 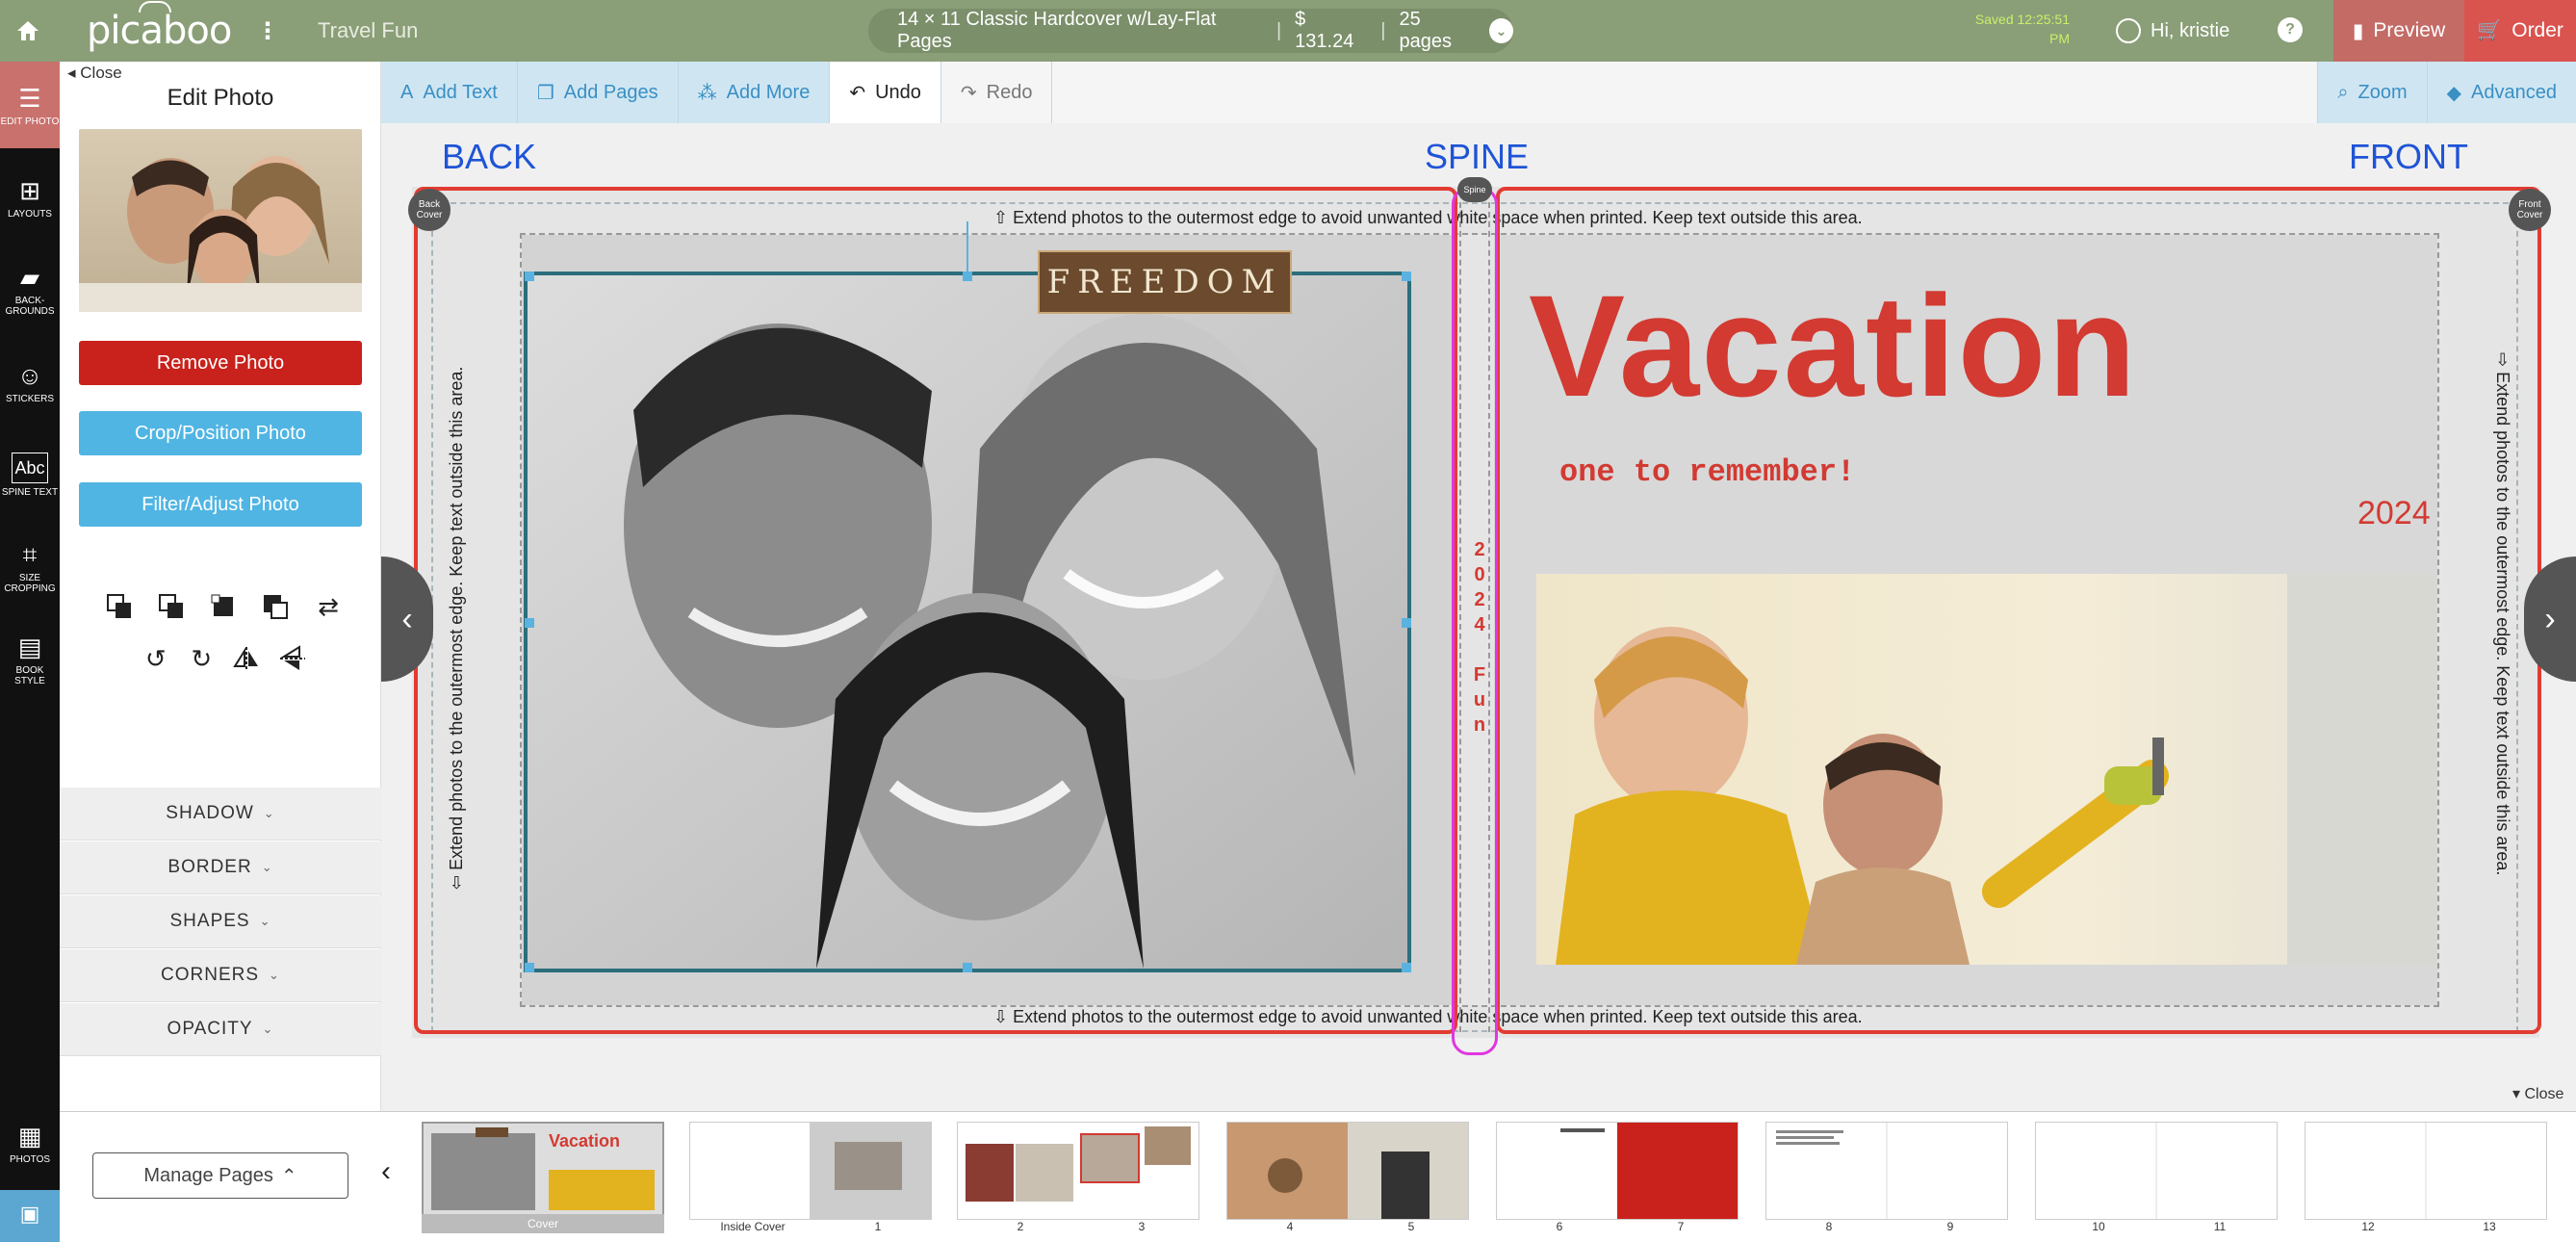 I want to click on home-icon, so click(x=28, y=31).